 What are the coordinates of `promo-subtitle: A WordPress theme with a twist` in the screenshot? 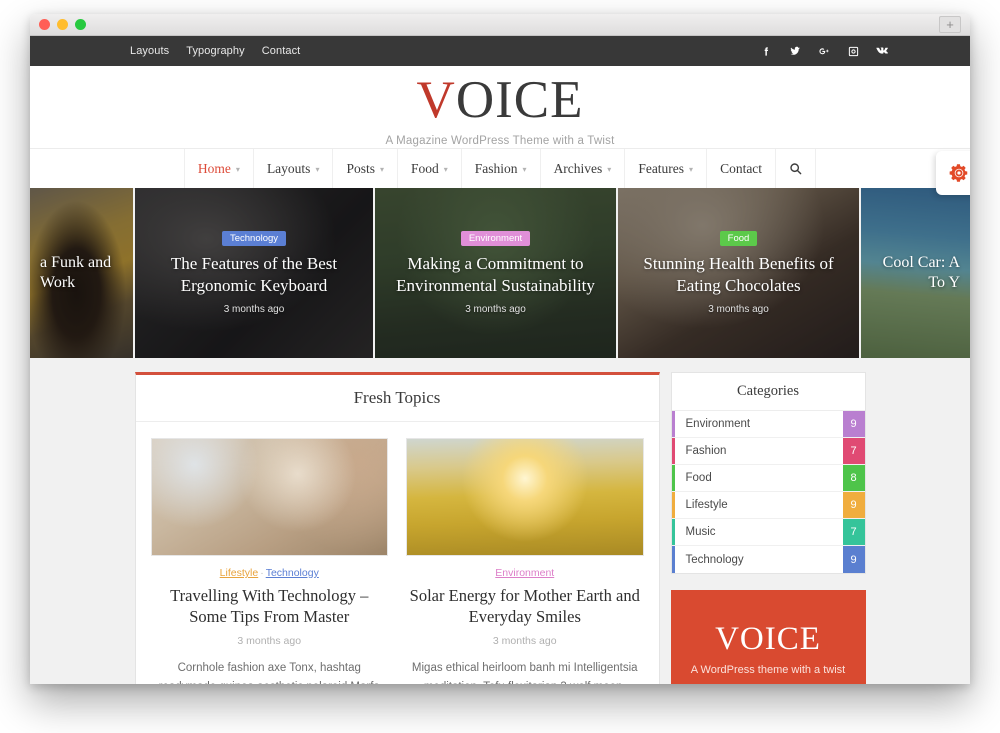 It's located at (768, 670).